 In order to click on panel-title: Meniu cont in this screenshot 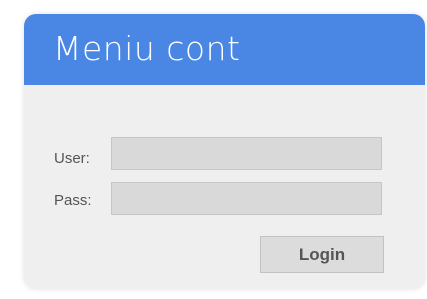, I will do `click(147, 48)`.